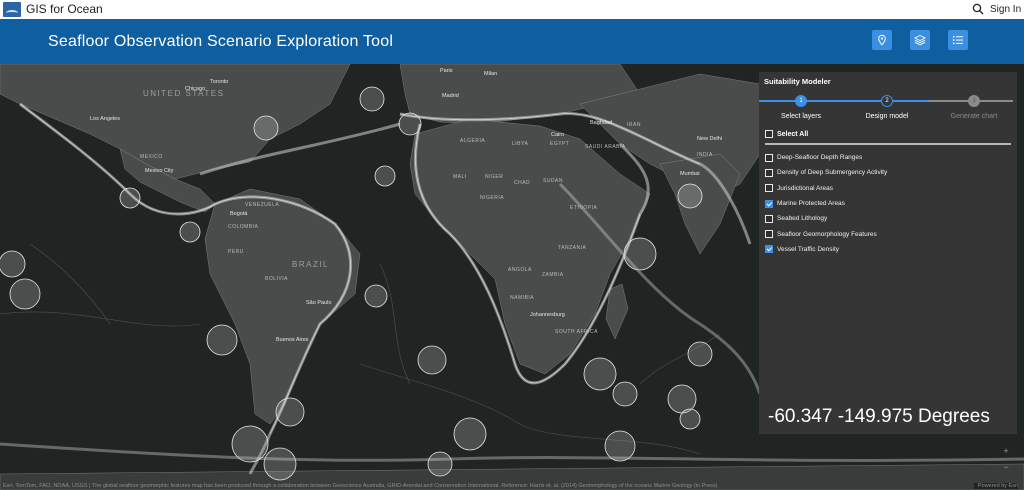  I want to click on map-label: Toronto, so click(219, 82).